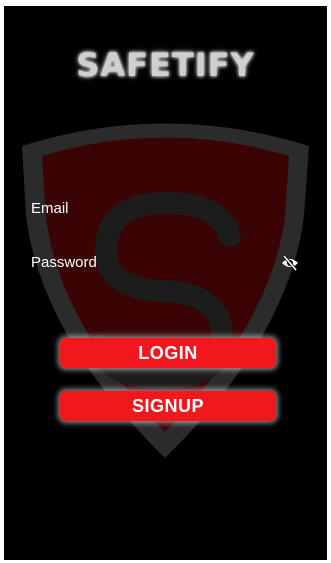 The height and width of the screenshot is (563, 331). Describe the element at coordinates (168, 353) in the screenshot. I see `login-button: LOGIN` at that location.